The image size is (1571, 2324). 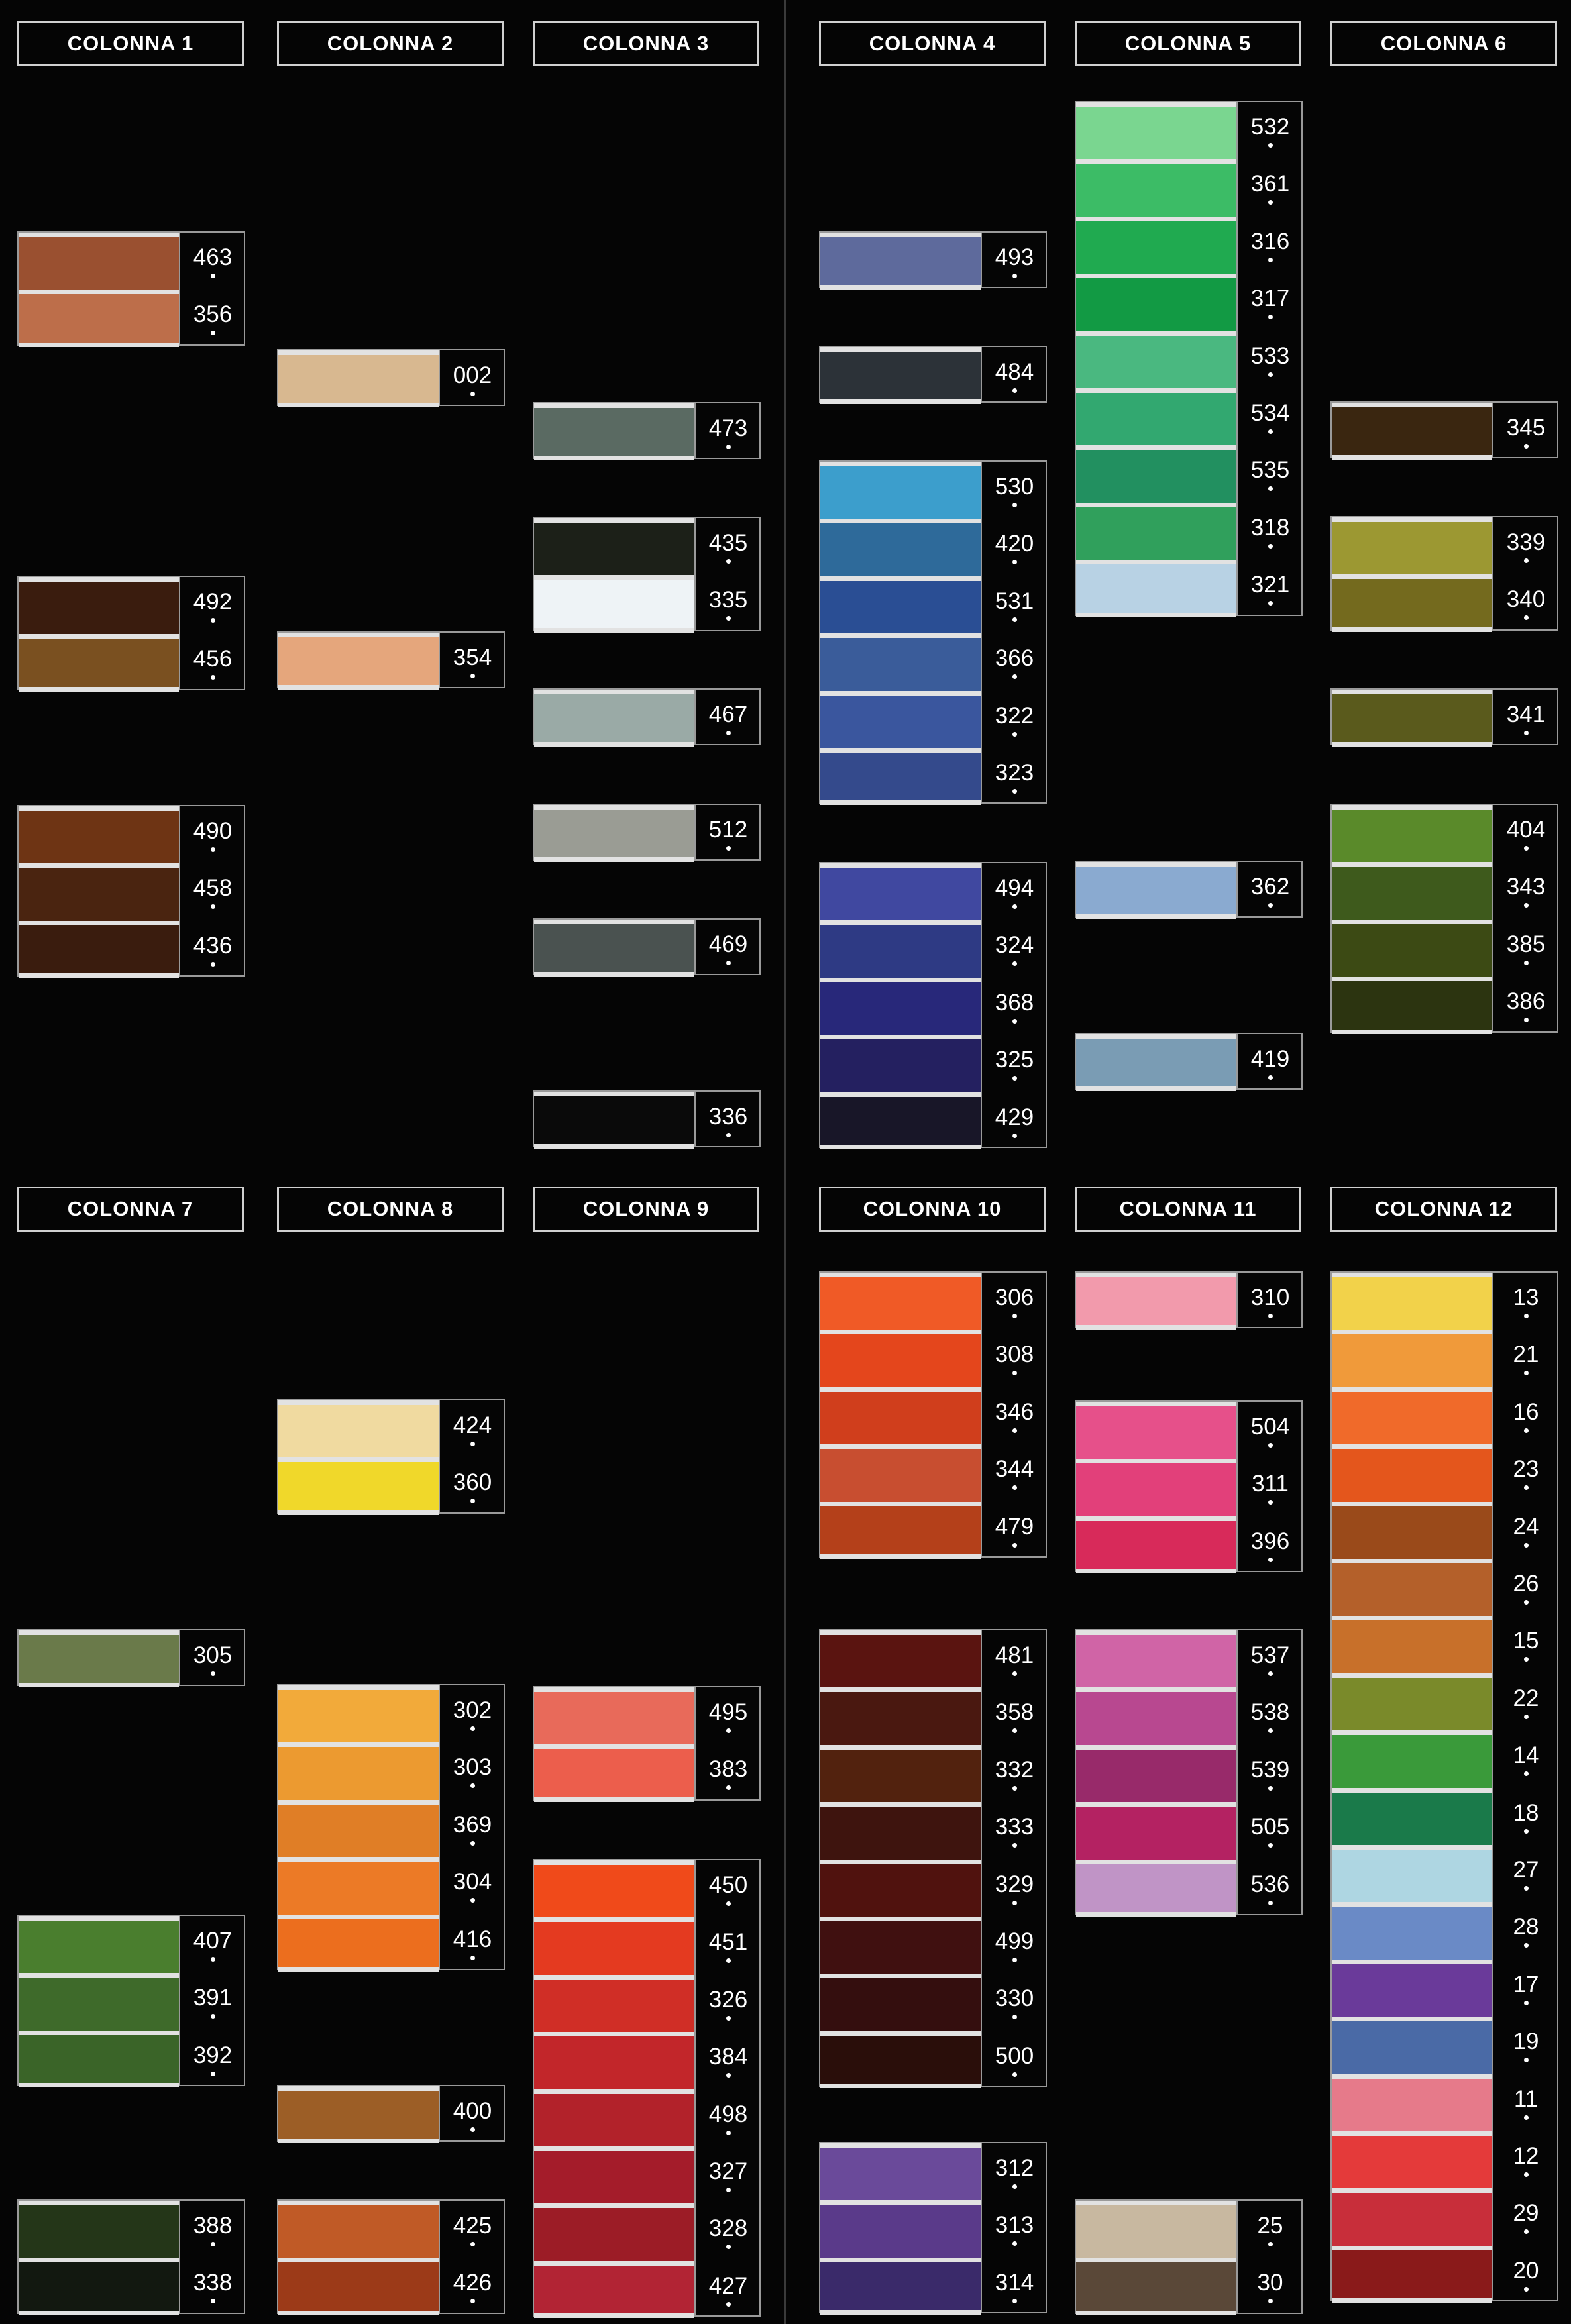 I want to click on swatch-label: 21, so click(x=1525, y=1358).